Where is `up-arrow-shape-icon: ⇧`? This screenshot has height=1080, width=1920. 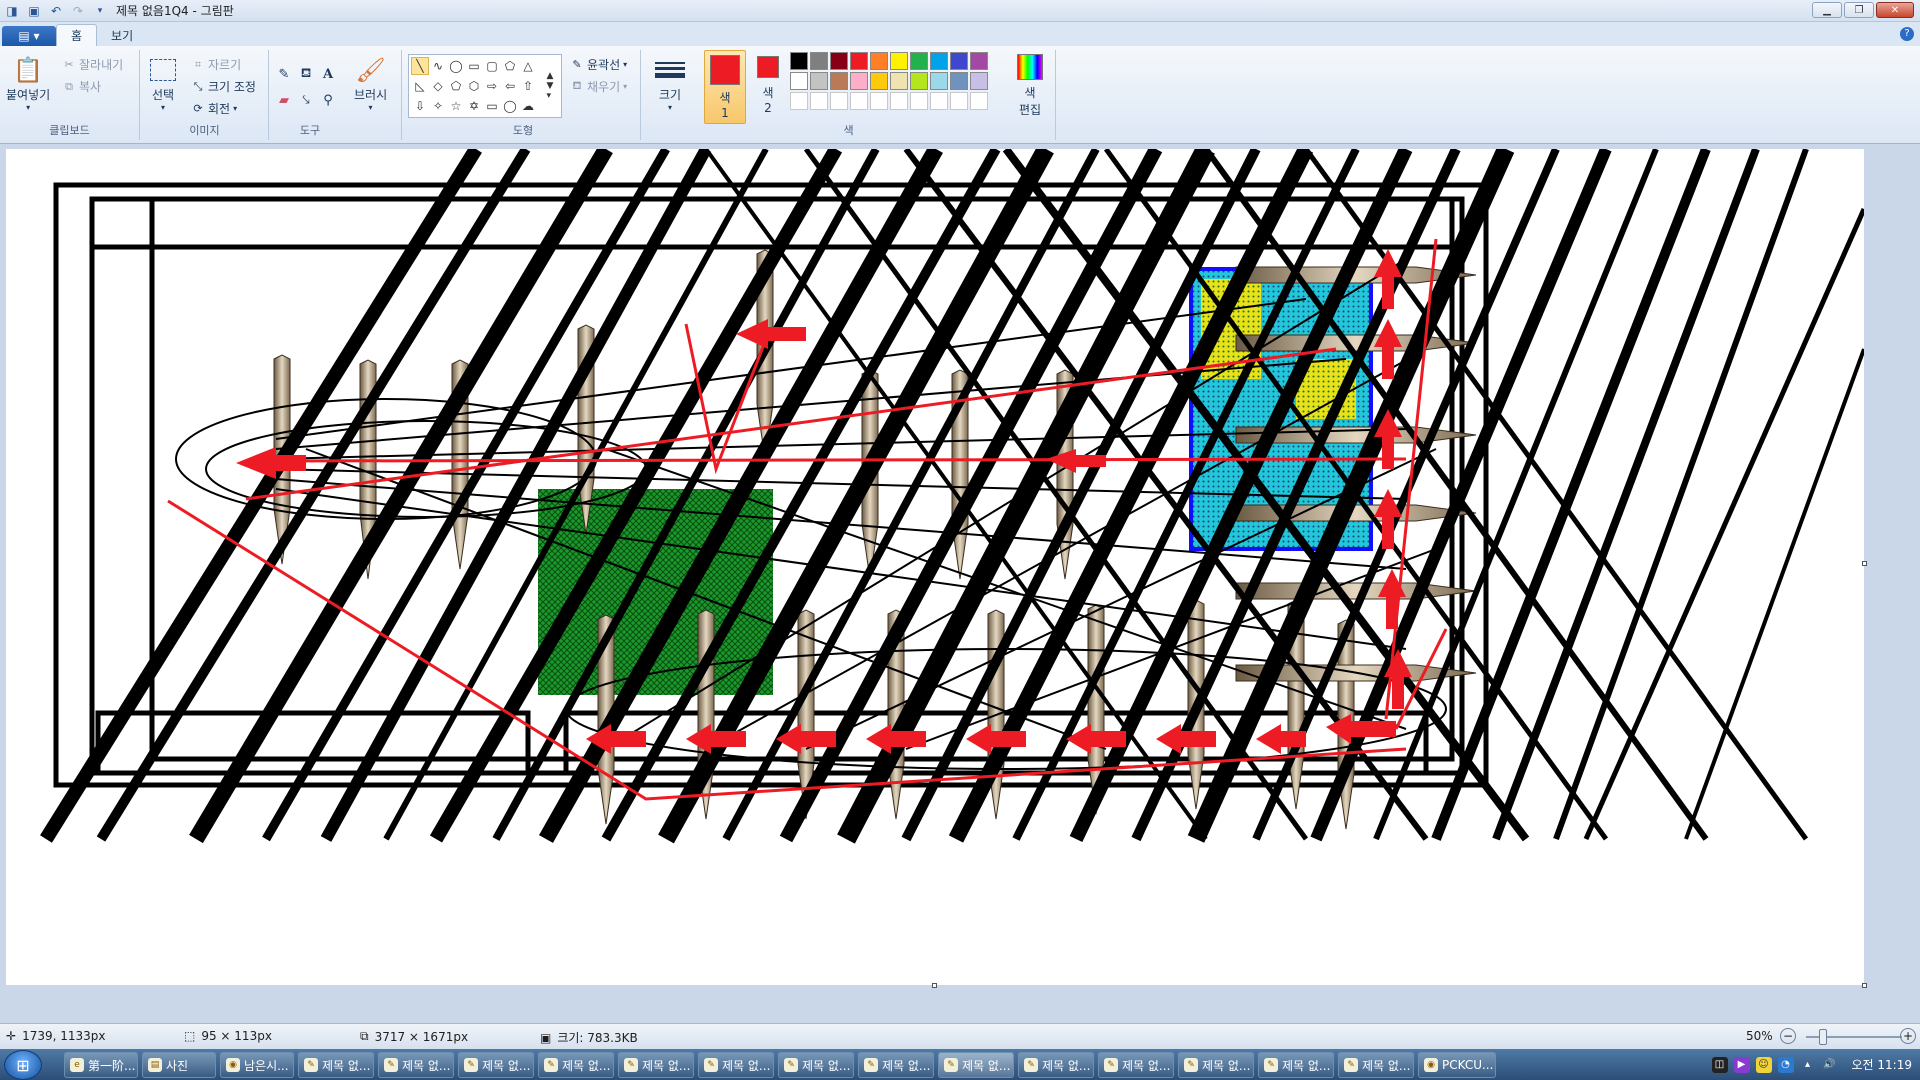 up-arrow-shape-icon: ⇧ is located at coordinates (528, 86).